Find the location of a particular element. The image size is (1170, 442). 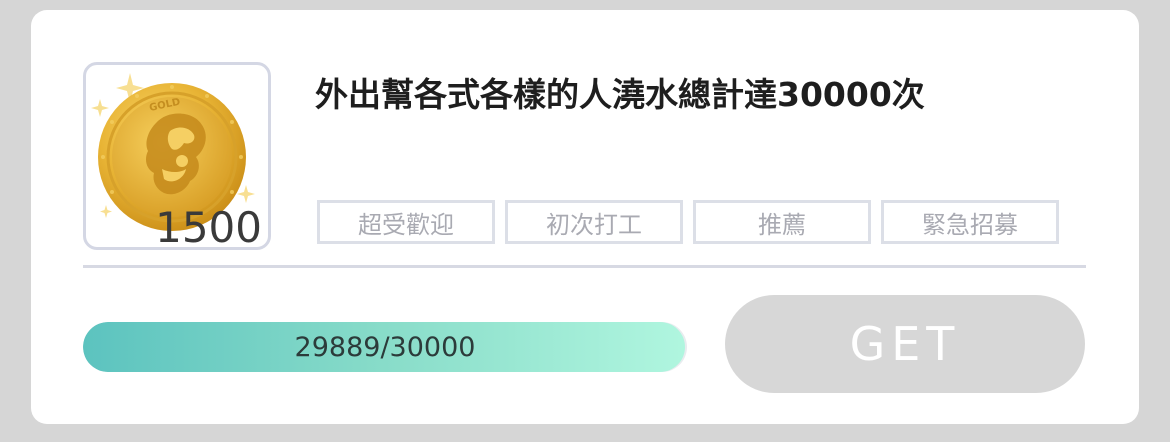

progress-text: 29889/30000 is located at coordinates (385, 347).